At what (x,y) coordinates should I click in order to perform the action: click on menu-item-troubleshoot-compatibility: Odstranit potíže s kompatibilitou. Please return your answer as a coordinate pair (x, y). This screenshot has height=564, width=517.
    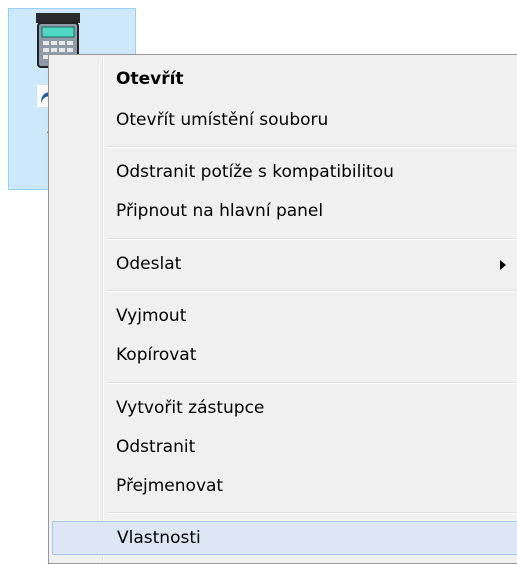
    Looking at the image, I should click on (284, 173).